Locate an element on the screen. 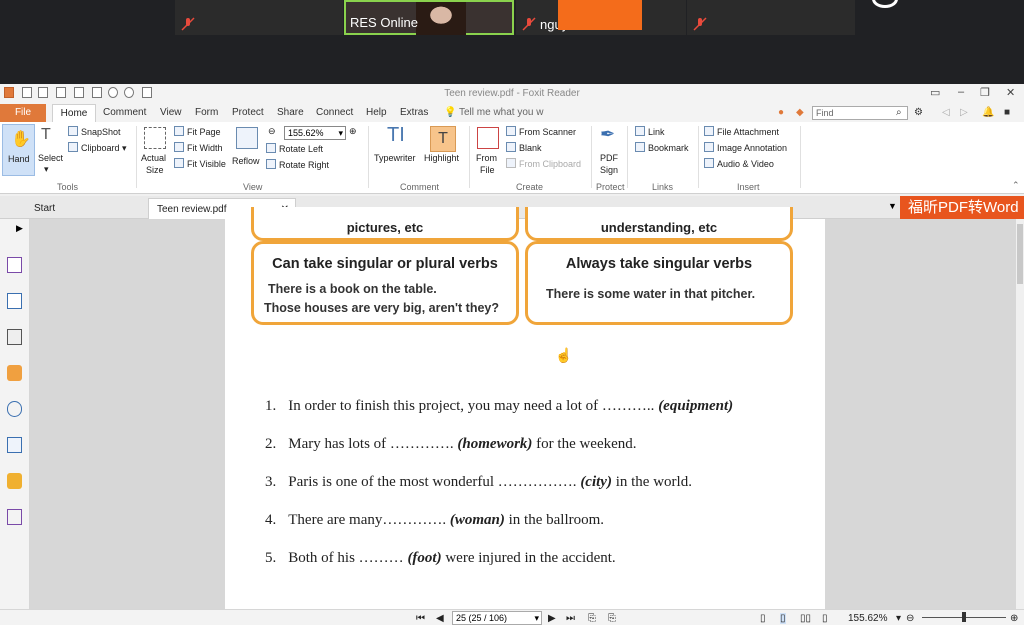 This screenshot has height=625, width=1024. ribbon-toggle-icon: ▭ is located at coordinates (935, 92).